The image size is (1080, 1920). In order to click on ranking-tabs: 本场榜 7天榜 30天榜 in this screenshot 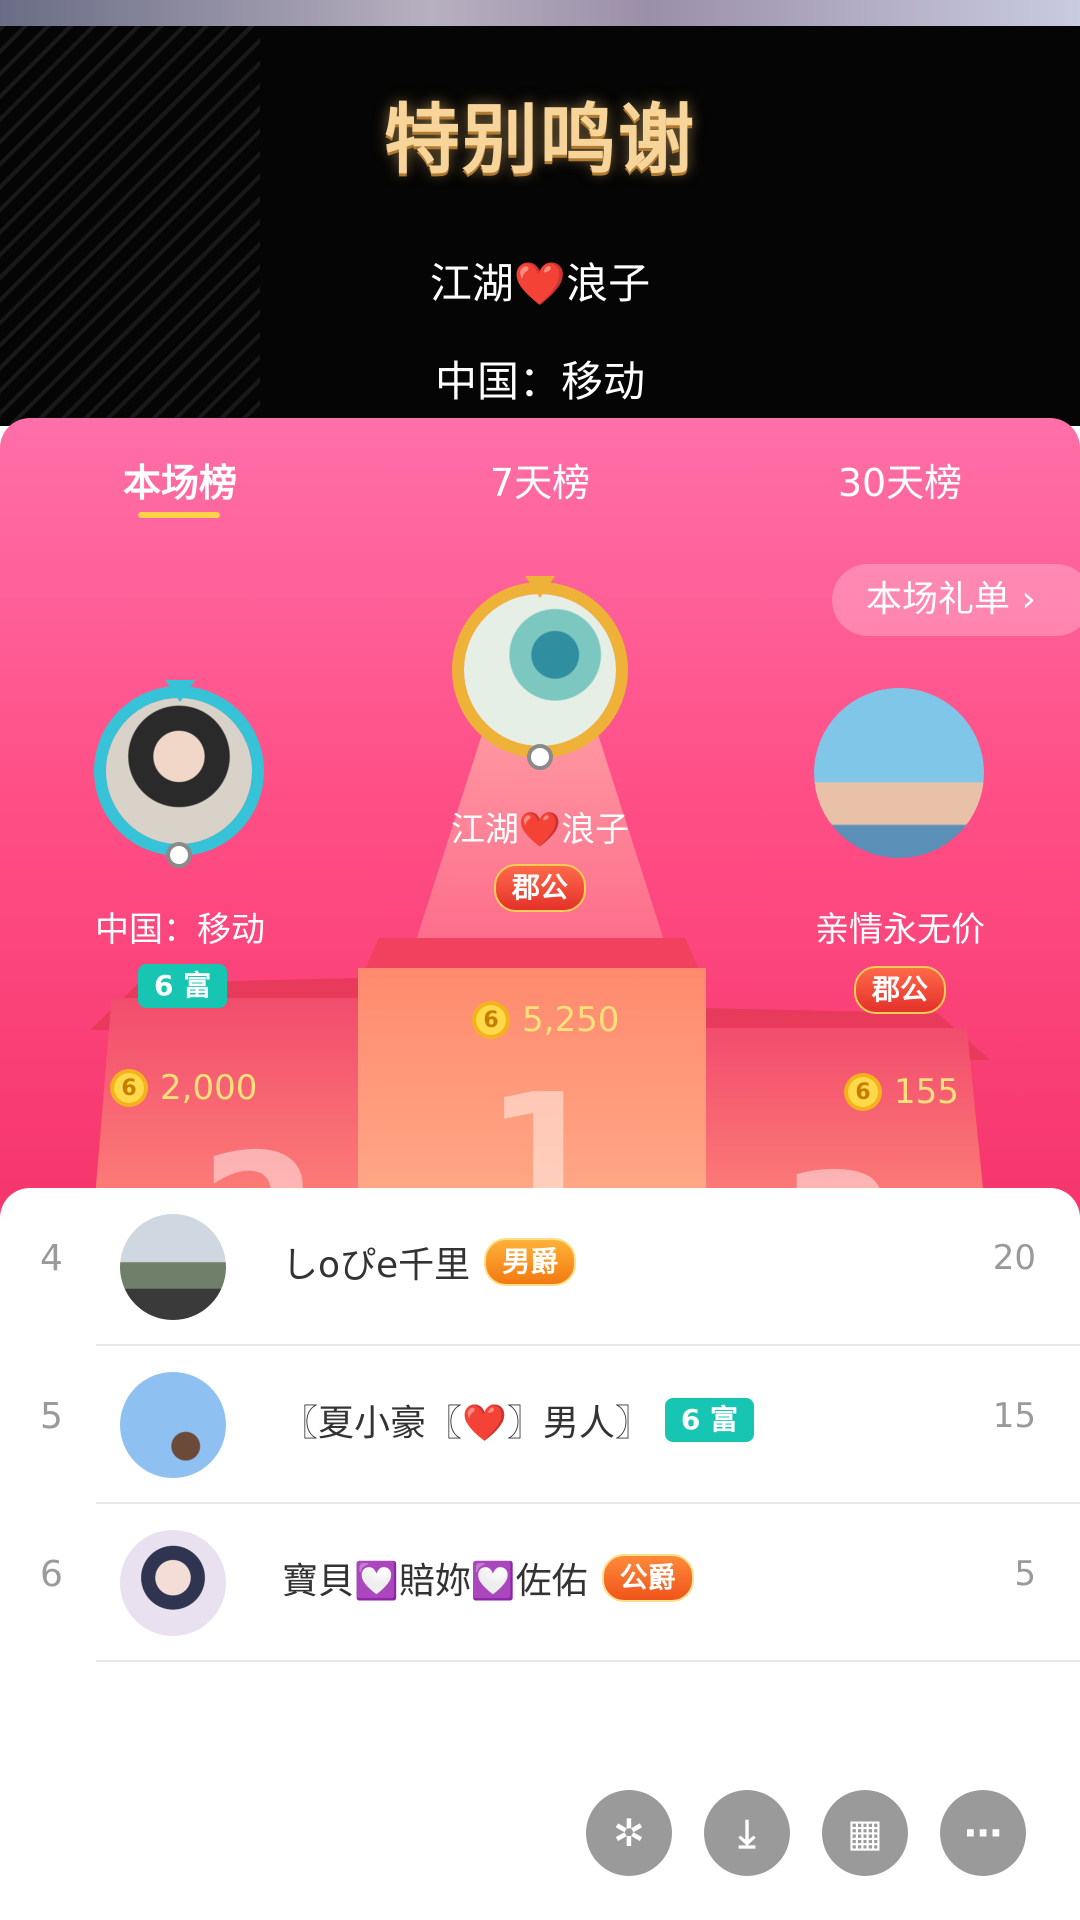, I will do `click(540, 478)`.